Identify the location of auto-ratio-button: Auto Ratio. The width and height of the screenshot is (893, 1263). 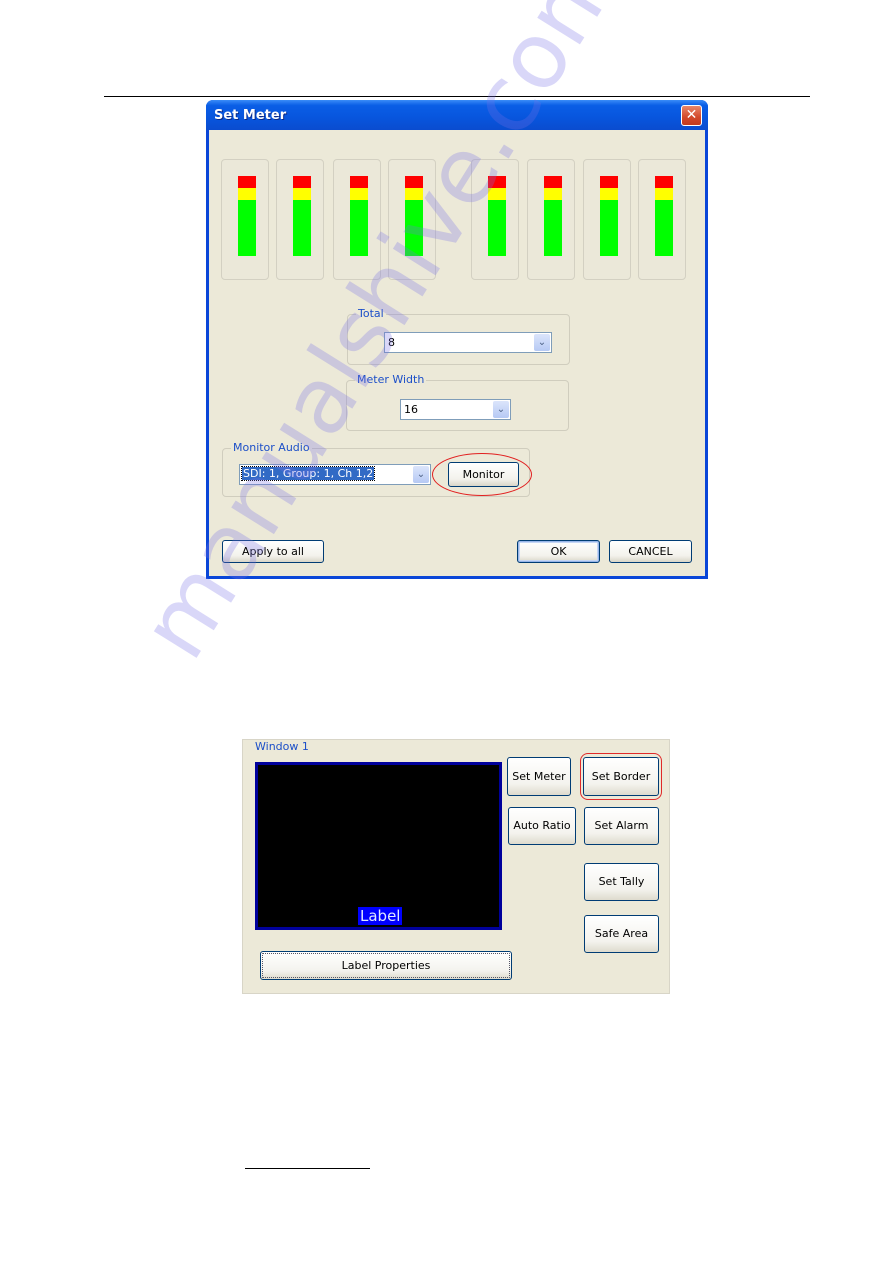
(542, 826).